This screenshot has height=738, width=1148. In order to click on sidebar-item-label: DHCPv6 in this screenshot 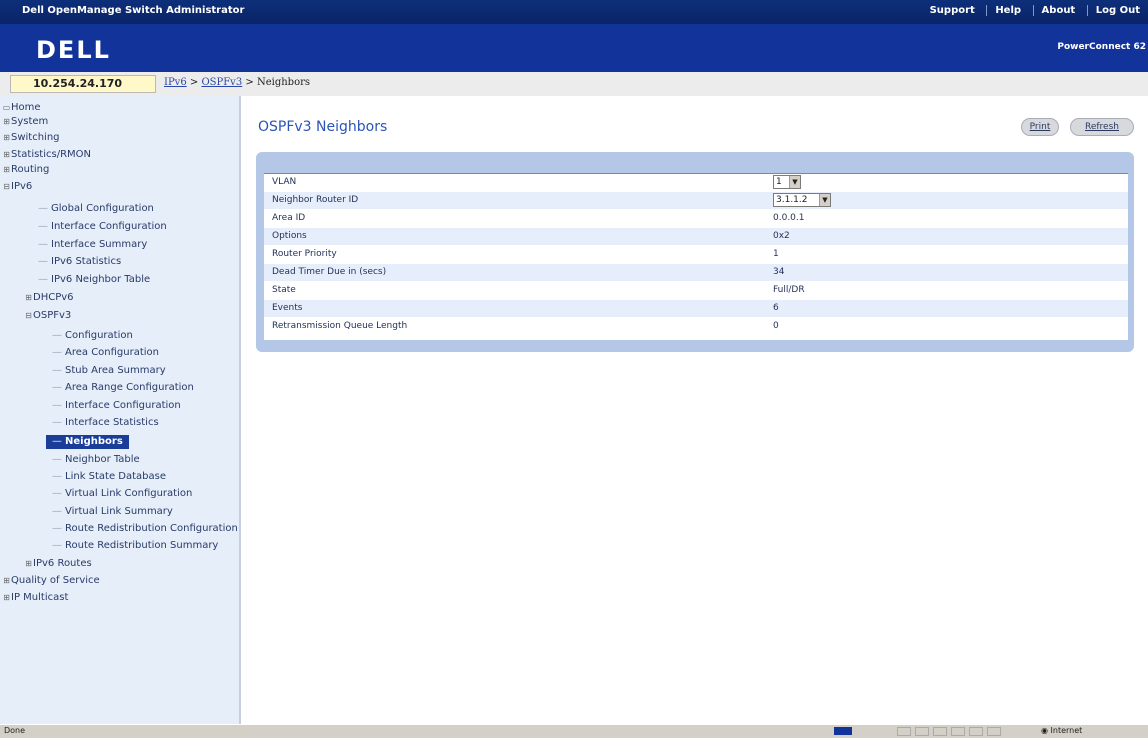, I will do `click(53, 297)`.